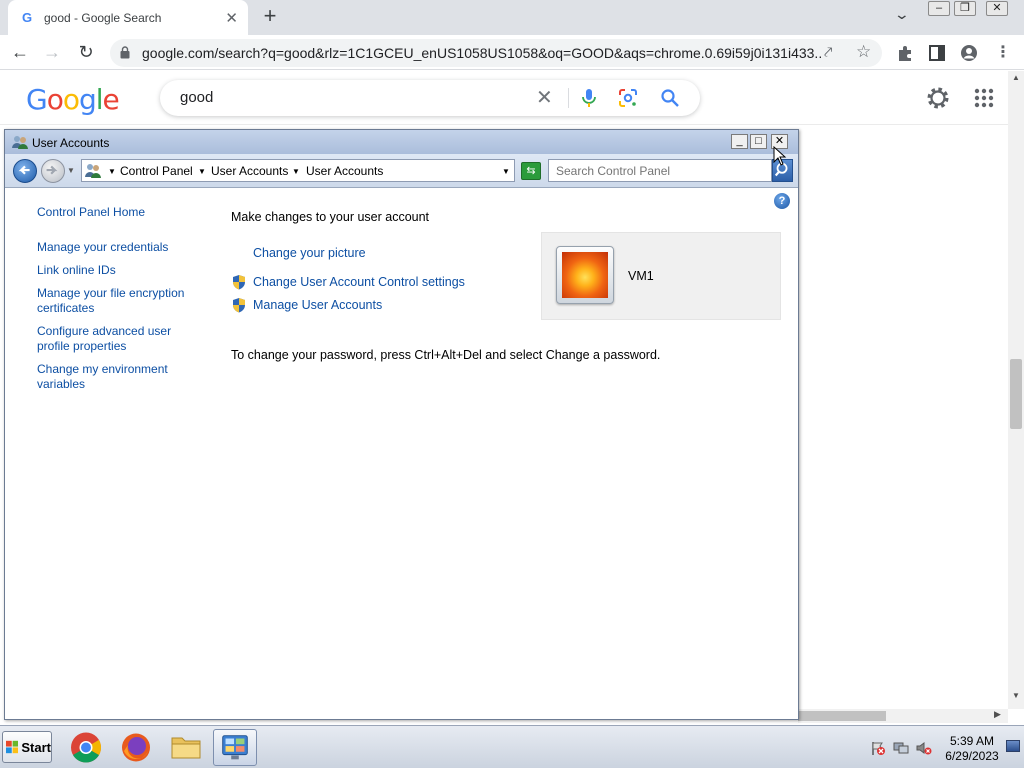 The image size is (1024, 768). Describe the element at coordinates (196, 97) in the screenshot. I see `search-query-text: good` at that location.